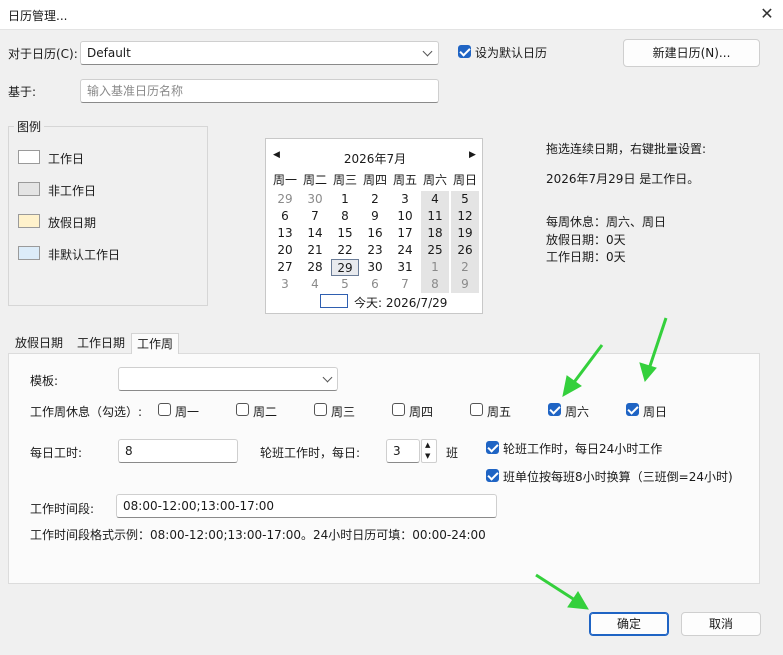 The height and width of the screenshot is (655, 783). Describe the element at coordinates (653, 350) in the screenshot. I see `arrow-to-sunday-icon` at that location.